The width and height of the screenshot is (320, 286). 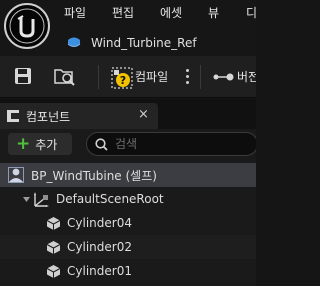 What do you see at coordinates (151, 76) in the screenshot?
I see `compile-button: 컴파일` at bounding box center [151, 76].